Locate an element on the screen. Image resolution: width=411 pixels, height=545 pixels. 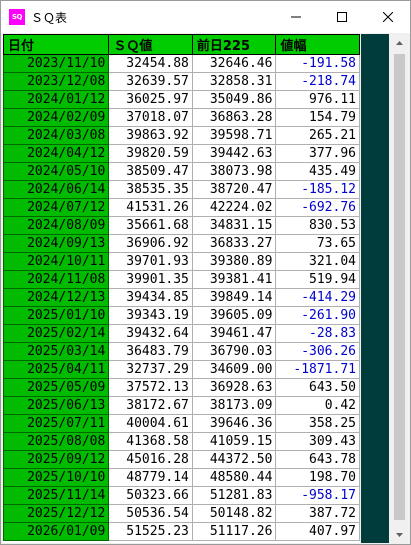
range-cell: -958.17 is located at coordinates (317, 495).